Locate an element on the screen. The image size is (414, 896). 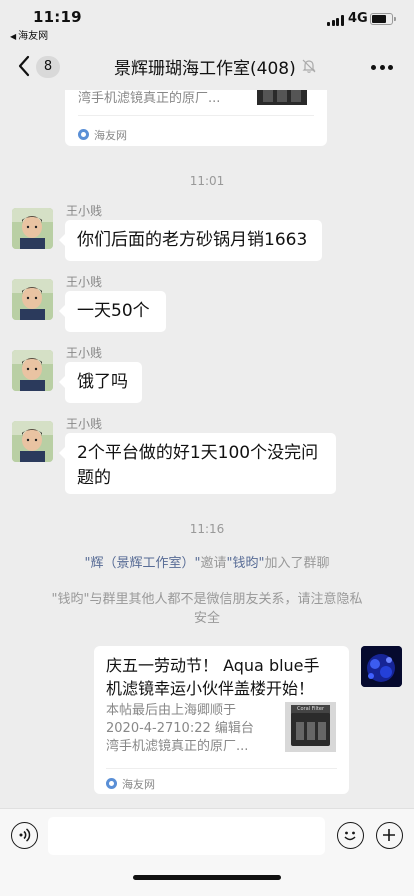
battery-icon is located at coordinates (383, 19).